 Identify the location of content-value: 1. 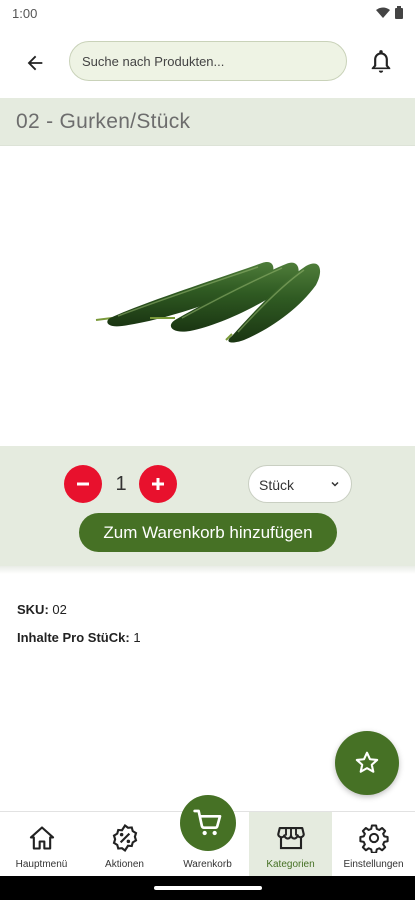
(137, 637).